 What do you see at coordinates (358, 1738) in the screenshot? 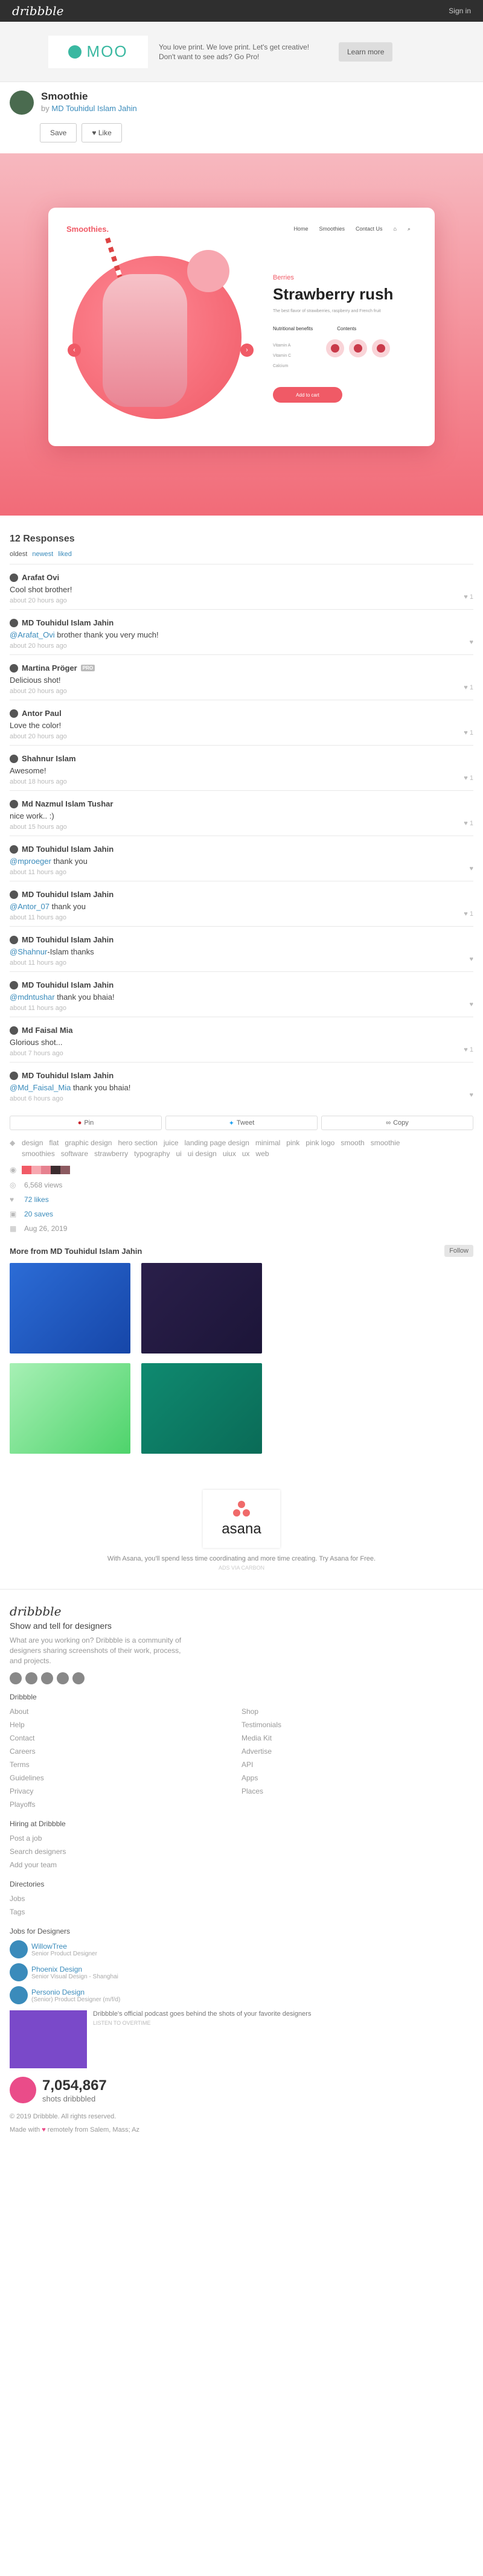
I see `footer-link: Media Kit` at bounding box center [358, 1738].